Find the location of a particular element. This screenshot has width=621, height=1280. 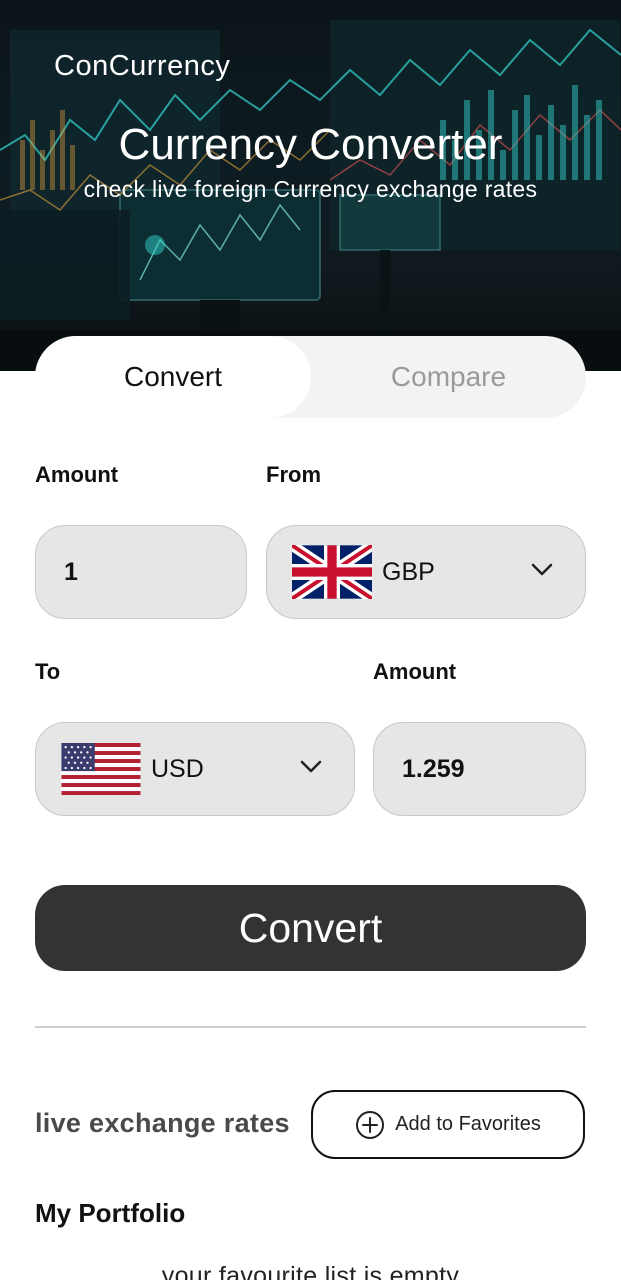

app-name: ConCurrency is located at coordinates (142, 66).